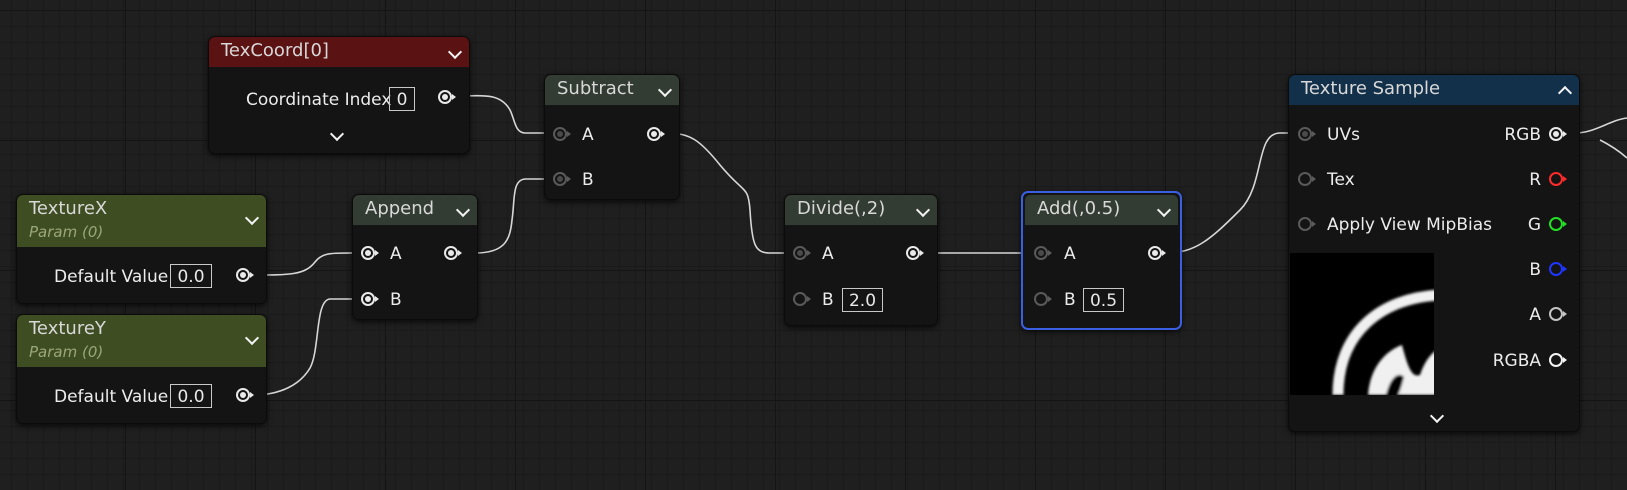 The image size is (1627, 490). I want to click on b-output-label: B, so click(1535, 270).